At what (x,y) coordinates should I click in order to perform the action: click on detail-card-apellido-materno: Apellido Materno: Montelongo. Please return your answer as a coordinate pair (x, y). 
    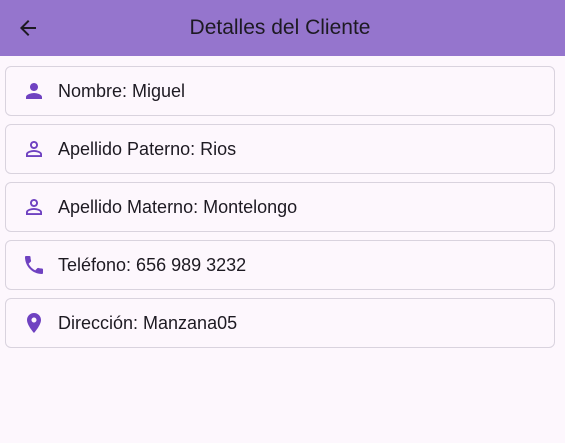
    Looking at the image, I should click on (280, 207).